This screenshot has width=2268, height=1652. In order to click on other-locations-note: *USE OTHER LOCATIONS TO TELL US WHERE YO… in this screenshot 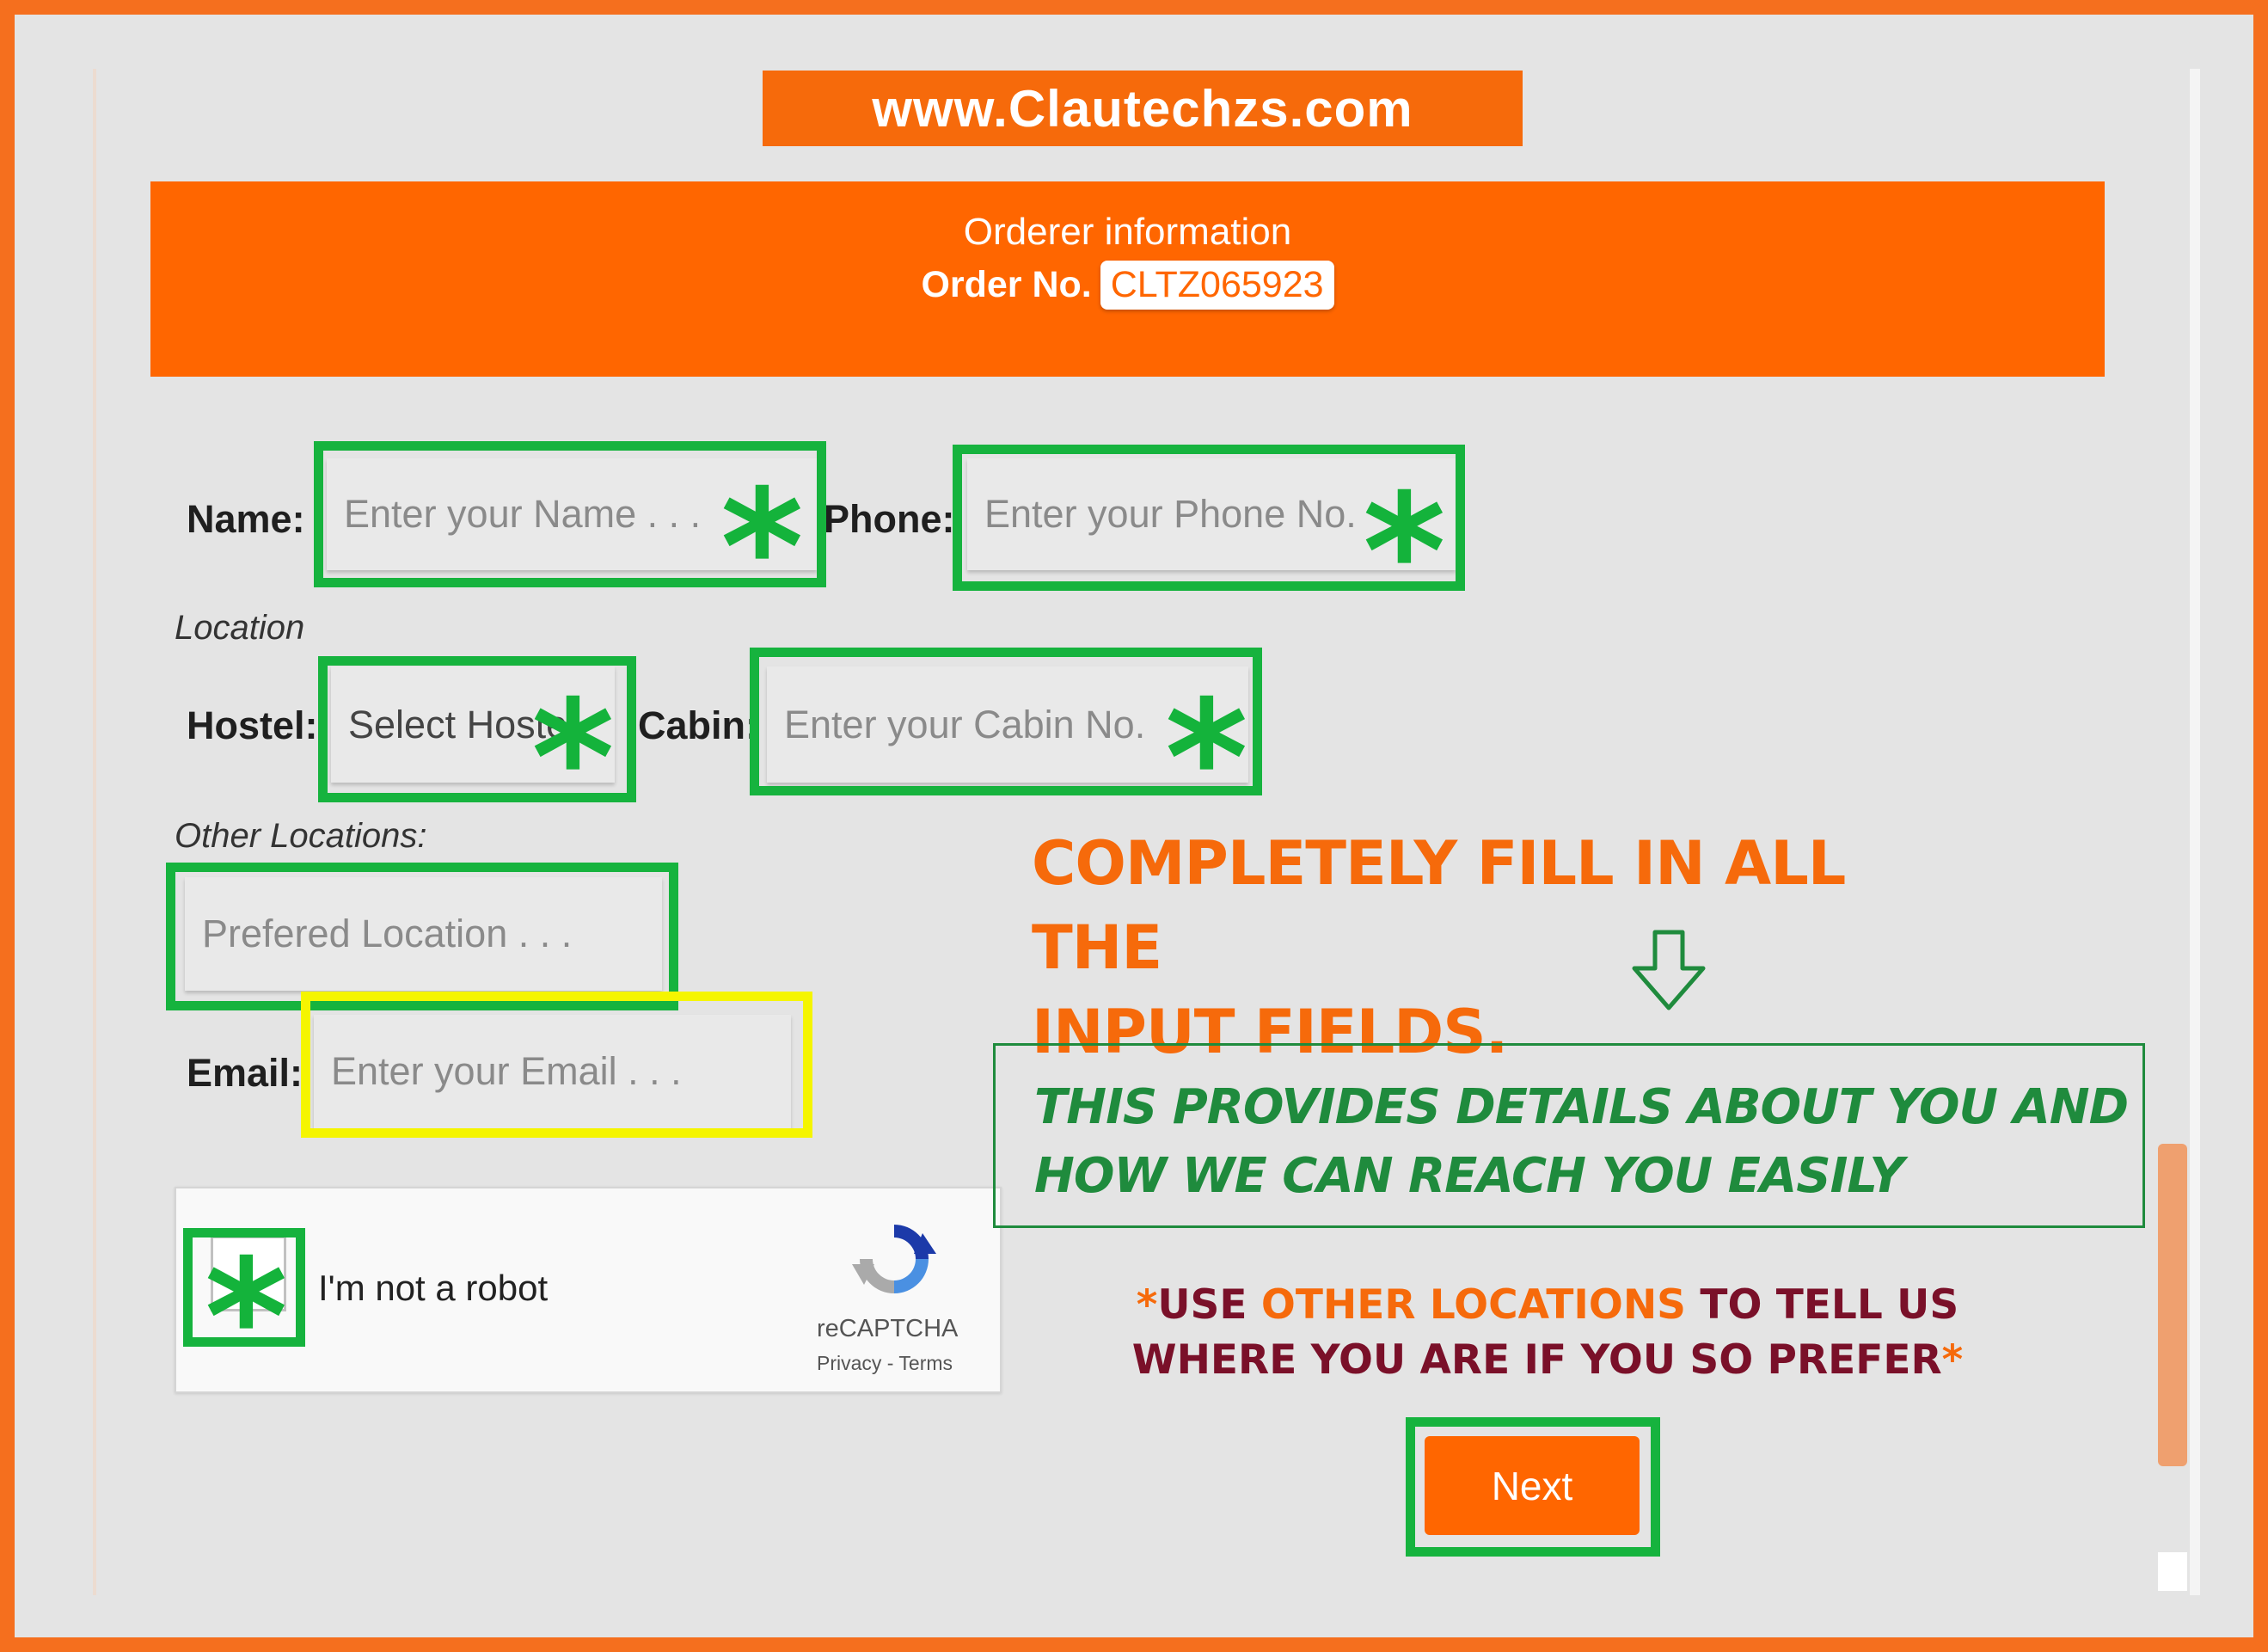, I will do `click(1547, 1333)`.